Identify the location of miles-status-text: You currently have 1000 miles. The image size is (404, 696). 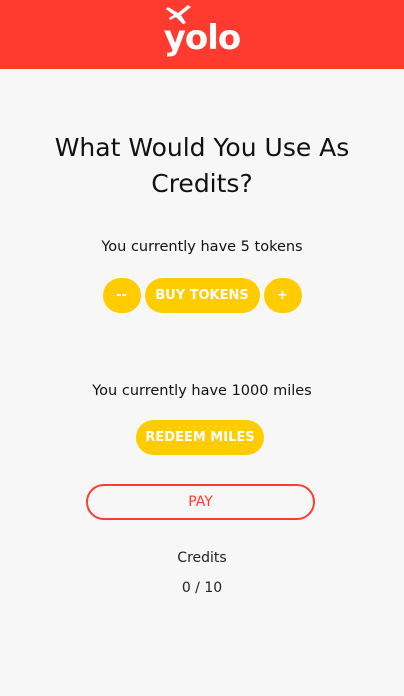
(202, 391).